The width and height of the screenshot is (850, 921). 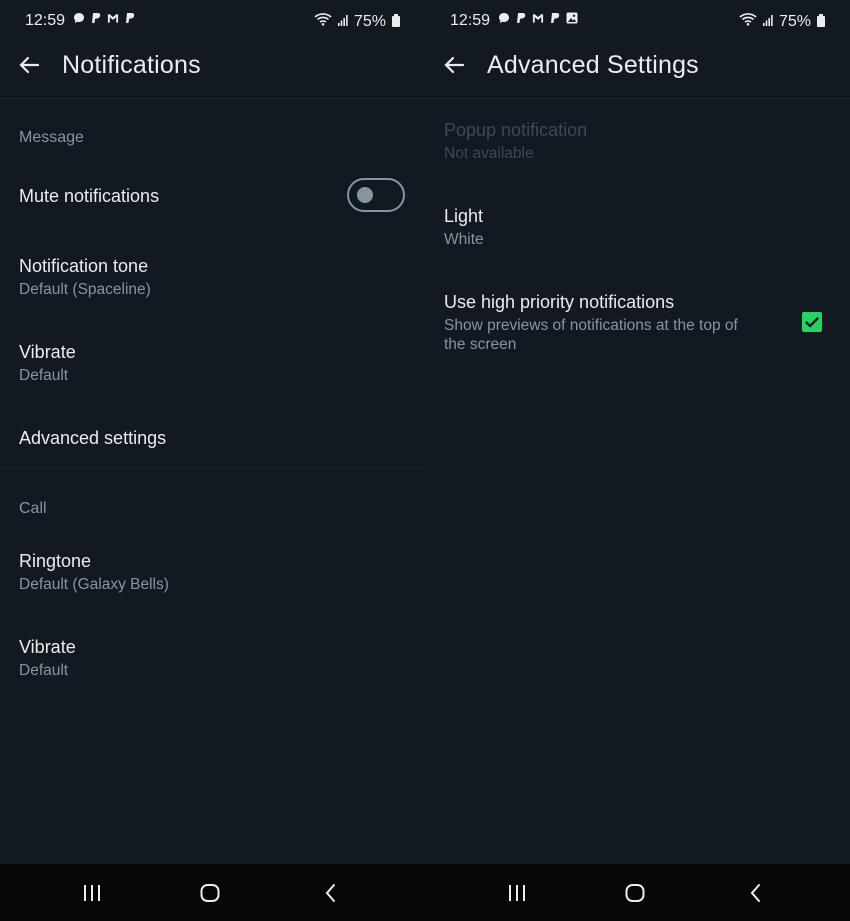 I want to click on home-icon, so click(x=210, y=893).